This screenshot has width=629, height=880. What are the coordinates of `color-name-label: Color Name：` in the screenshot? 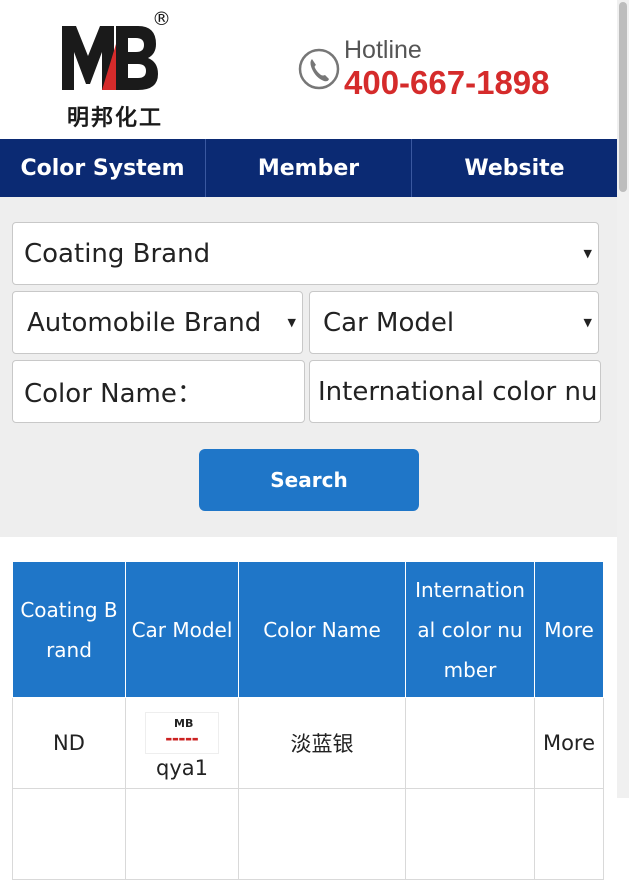 It's located at (113, 394).